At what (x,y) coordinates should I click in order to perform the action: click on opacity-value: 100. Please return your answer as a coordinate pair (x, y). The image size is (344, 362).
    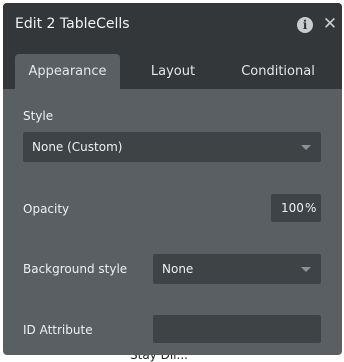
    Looking at the image, I should click on (292, 208).